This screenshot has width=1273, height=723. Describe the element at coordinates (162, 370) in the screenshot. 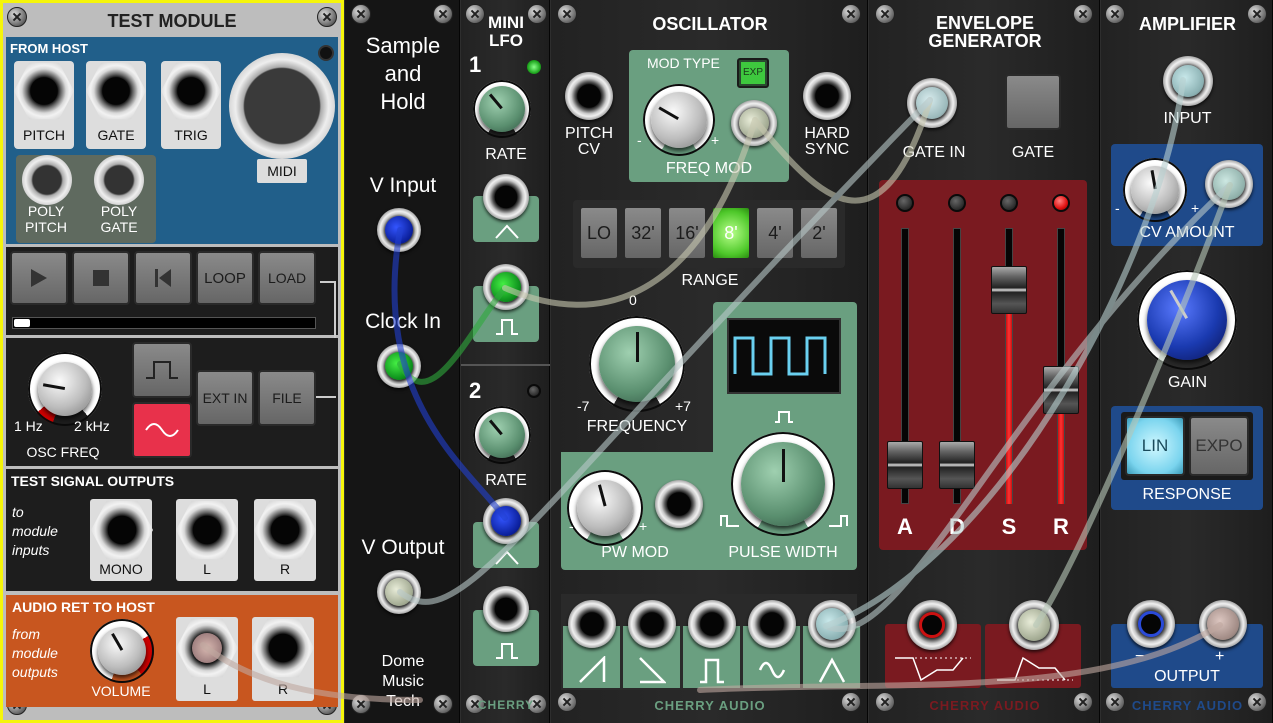

I see `square-wave-button` at that location.